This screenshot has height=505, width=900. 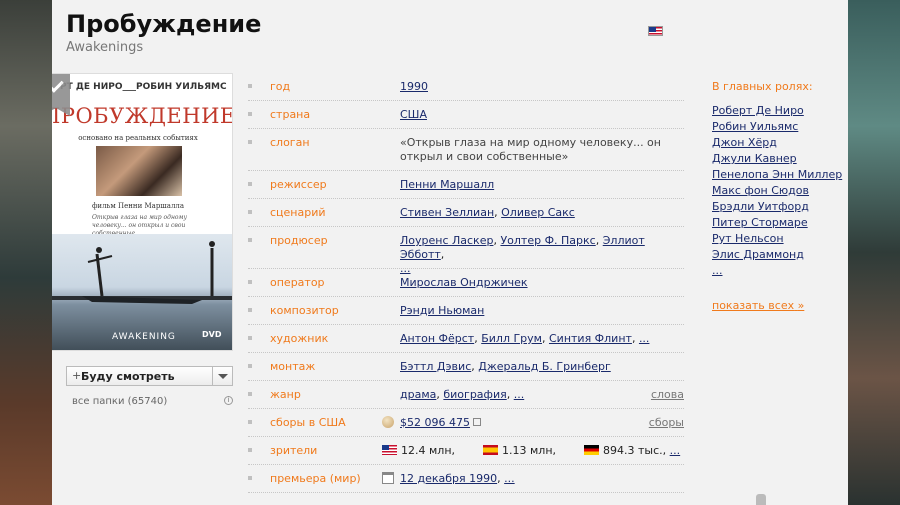 What do you see at coordinates (435, 366) in the screenshot?
I see `editor-link: Бэттл Дэвис` at bounding box center [435, 366].